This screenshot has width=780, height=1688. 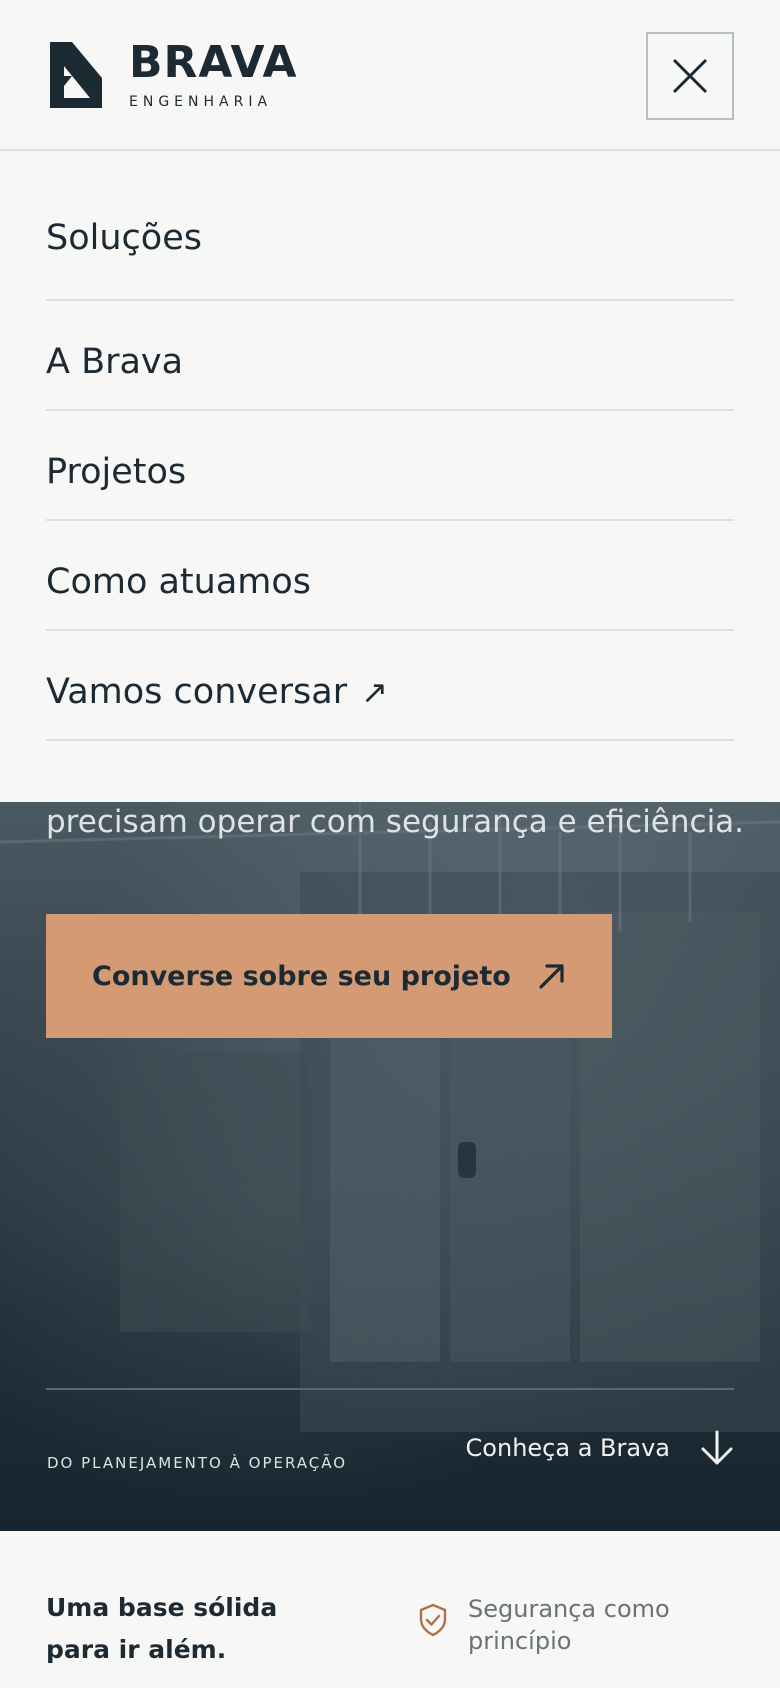 I want to click on menu-item-label: A Brava, so click(x=115, y=362).